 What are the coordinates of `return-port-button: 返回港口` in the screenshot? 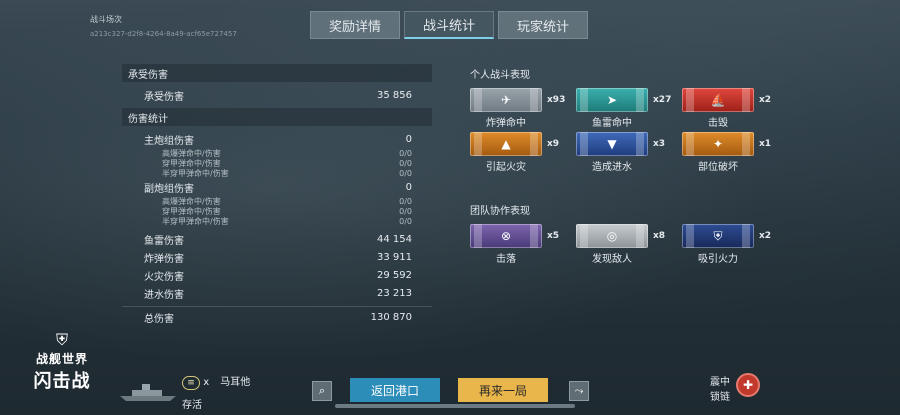 It's located at (395, 390).